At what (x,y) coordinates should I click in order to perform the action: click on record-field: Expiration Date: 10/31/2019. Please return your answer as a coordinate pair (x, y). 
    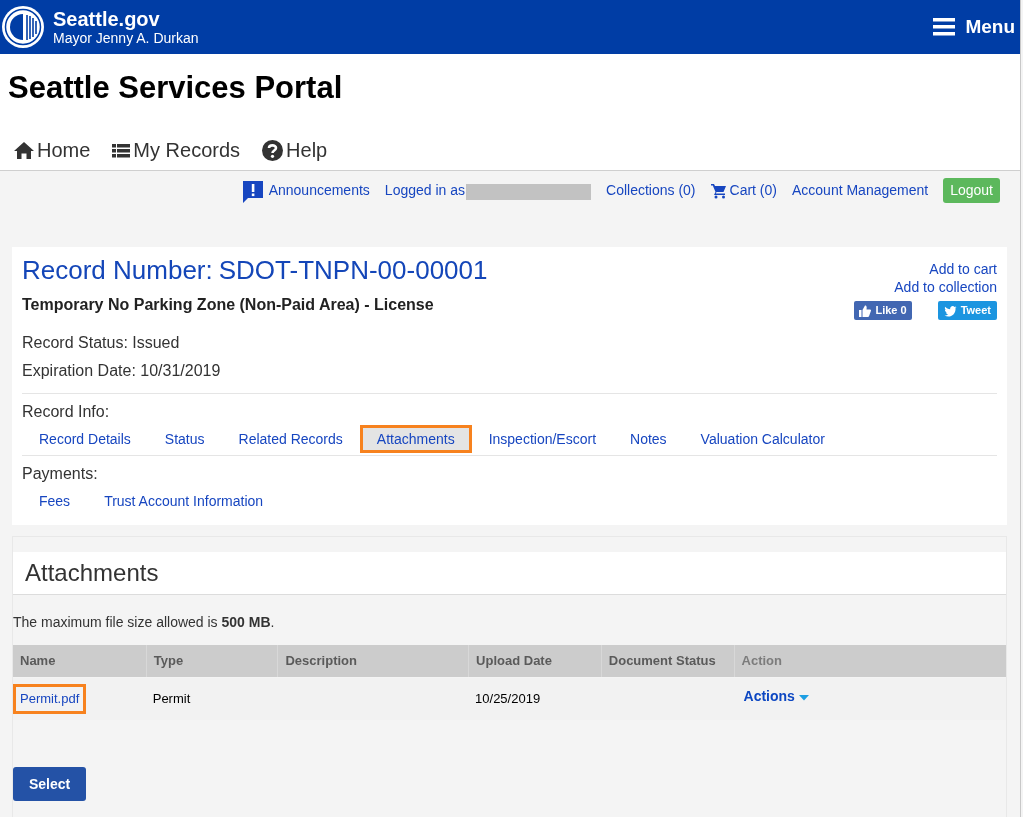
    Looking at the image, I should click on (509, 371).